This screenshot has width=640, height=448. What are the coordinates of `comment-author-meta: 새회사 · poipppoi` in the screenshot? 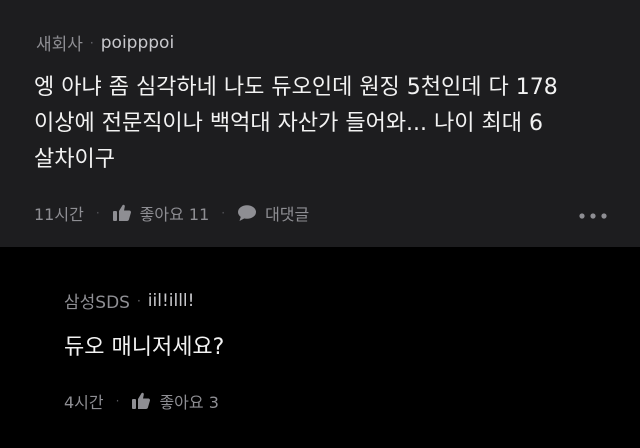 It's located at (105, 43).